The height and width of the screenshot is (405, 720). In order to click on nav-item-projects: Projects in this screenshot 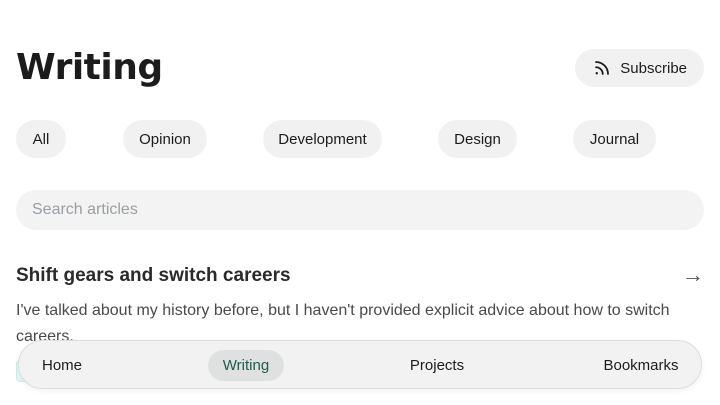, I will do `click(437, 365)`.